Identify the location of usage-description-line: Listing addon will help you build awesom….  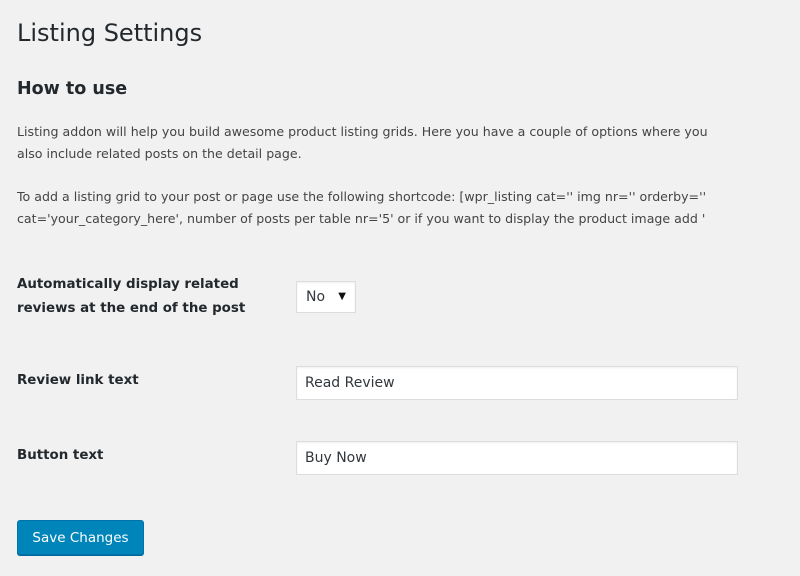
(362, 132).